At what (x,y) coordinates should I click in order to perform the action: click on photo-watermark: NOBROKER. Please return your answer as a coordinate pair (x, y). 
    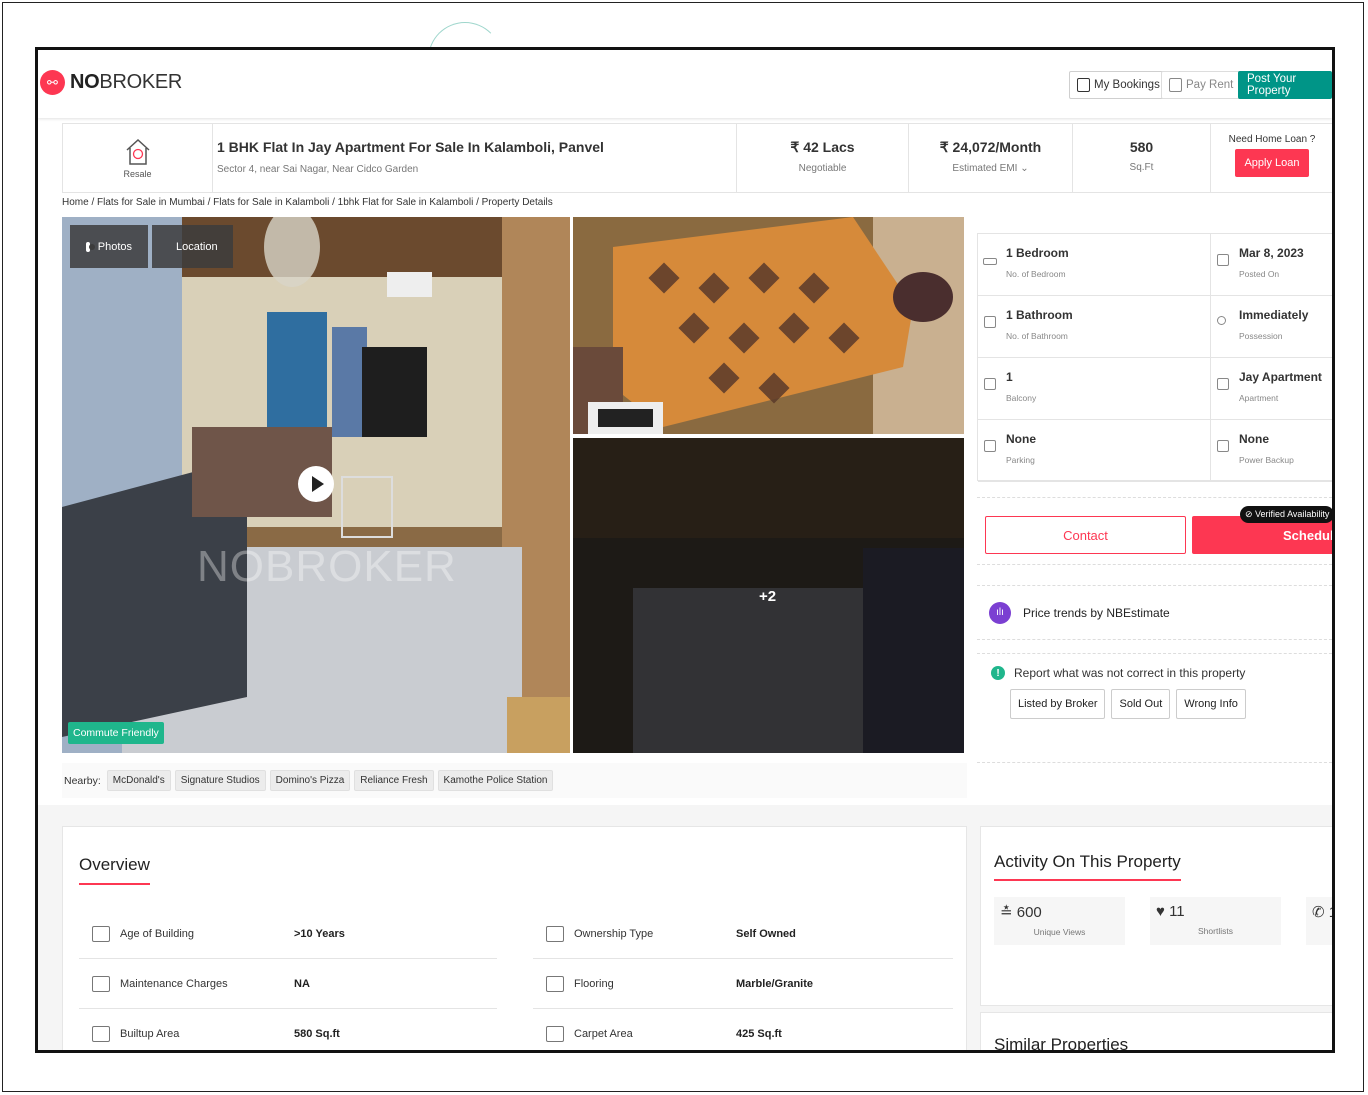
    Looking at the image, I should click on (327, 566).